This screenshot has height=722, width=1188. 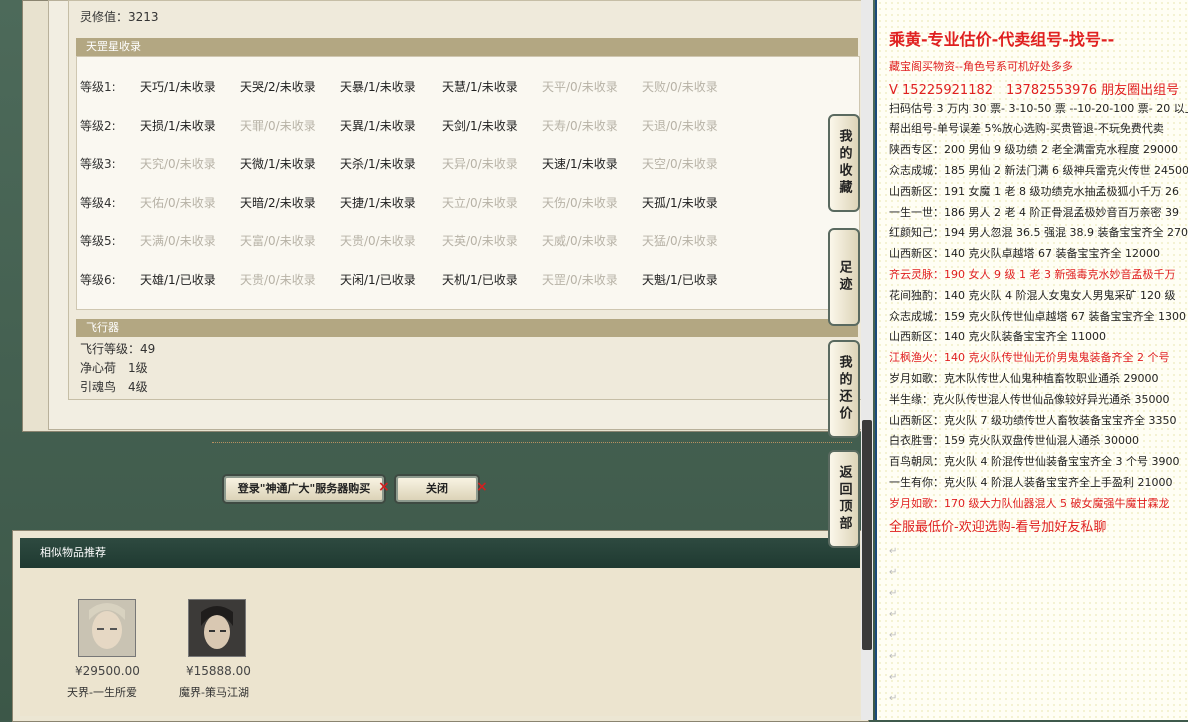 I want to click on feixing-header: 飞行器, so click(x=467, y=328).